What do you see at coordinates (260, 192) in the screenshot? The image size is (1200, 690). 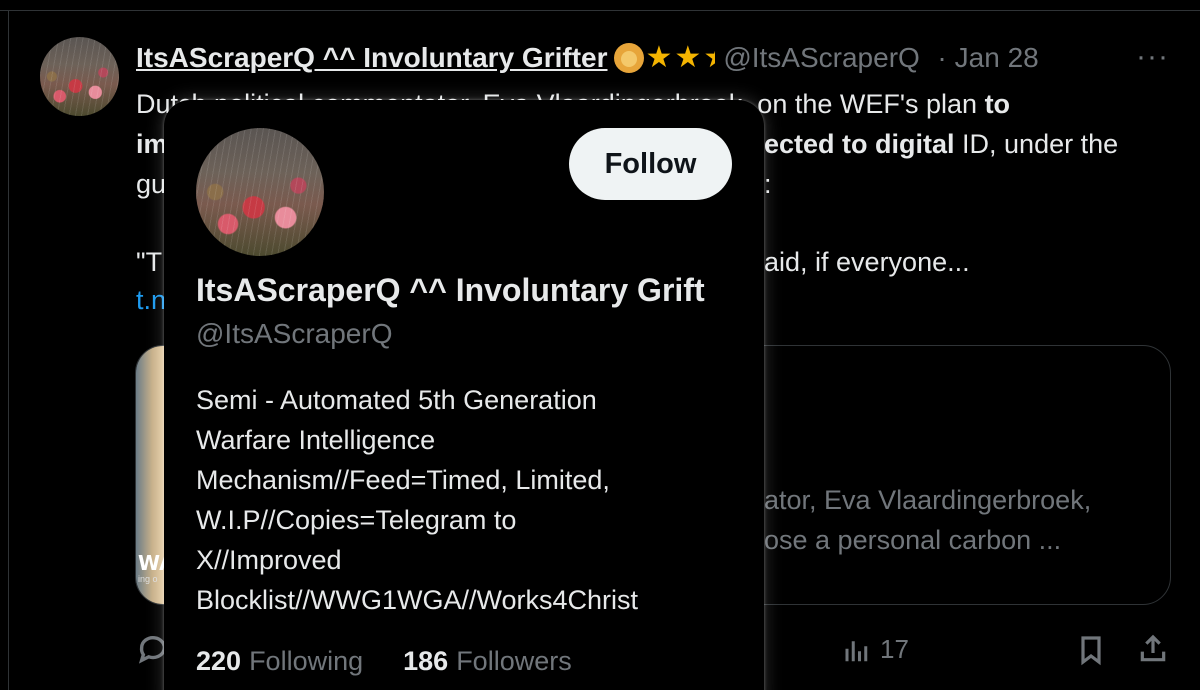 I see `hover-card-avatar` at bounding box center [260, 192].